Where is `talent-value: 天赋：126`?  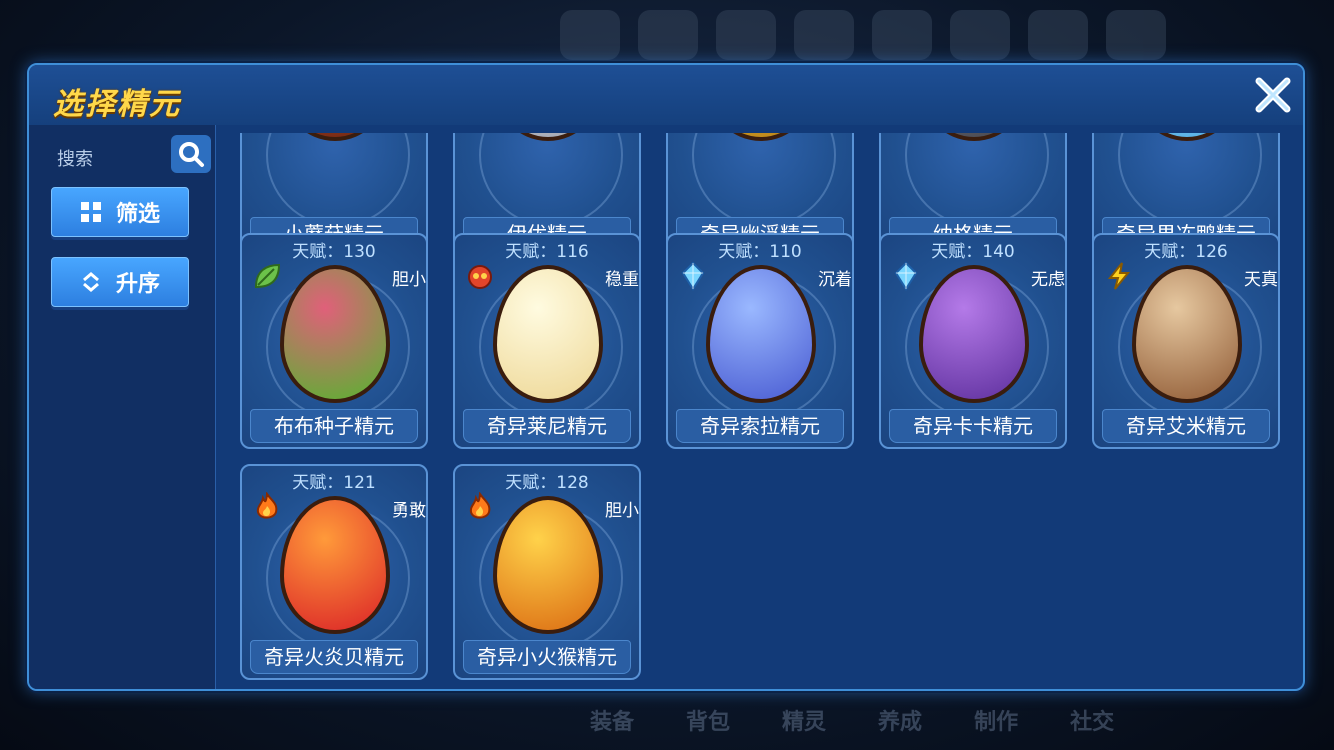 talent-value: 天赋：126 is located at coordinates (1186, 252).